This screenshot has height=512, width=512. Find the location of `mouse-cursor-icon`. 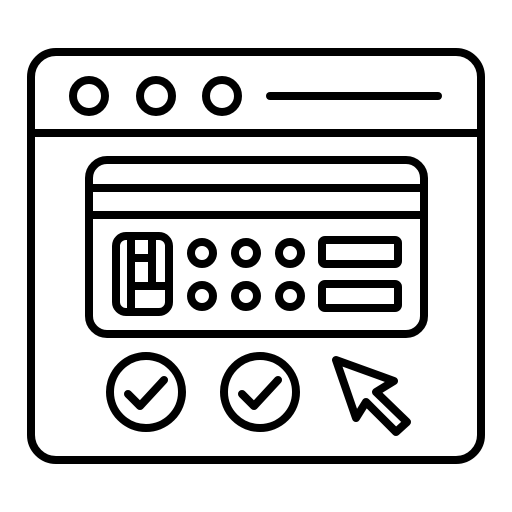

mouse-cursor-icon is located at coordinates (371, 396).